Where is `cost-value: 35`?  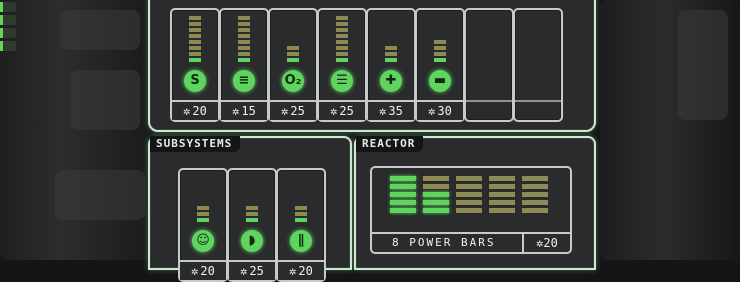 cost-value: 35 is located at coordinates (395, 111).